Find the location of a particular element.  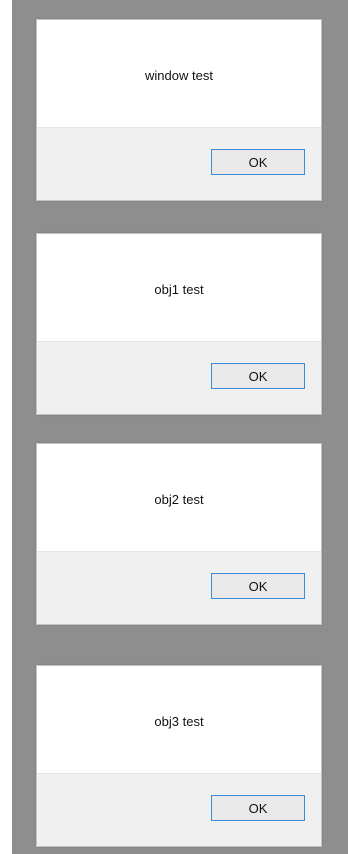

dialog-message-area: window test is located at coordinates (179, 73).